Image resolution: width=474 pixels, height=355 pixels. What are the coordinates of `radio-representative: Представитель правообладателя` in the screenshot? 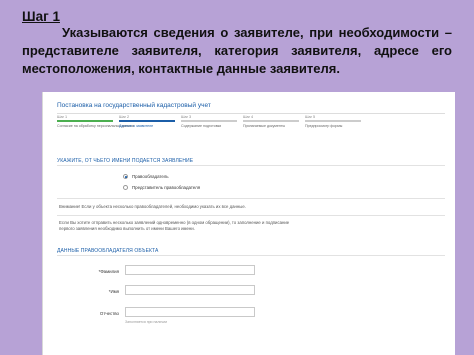 It's located at (161, 187).